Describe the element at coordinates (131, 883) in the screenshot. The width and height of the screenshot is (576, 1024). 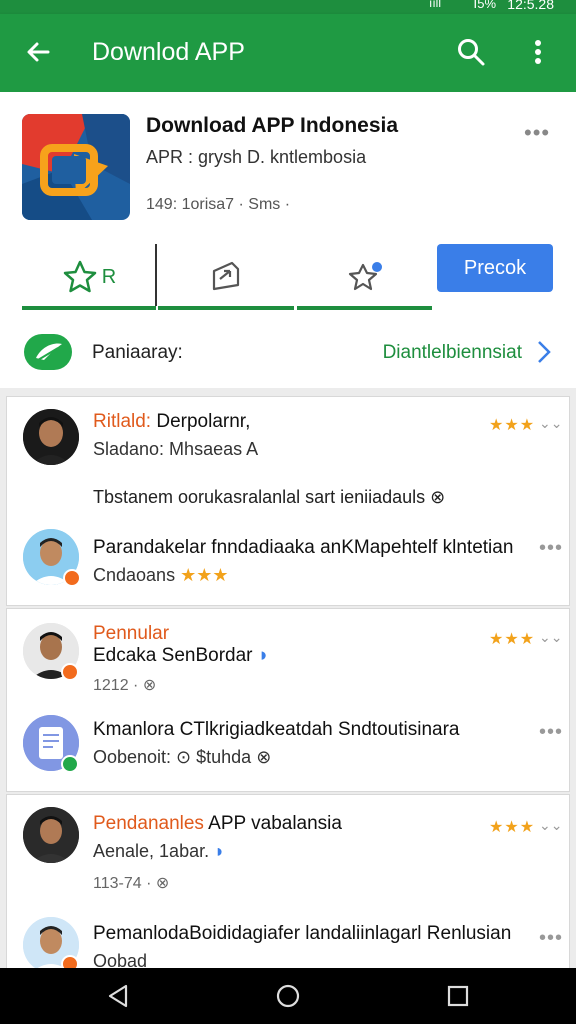
I see `review-date: 113-74 · ⊗` at that location.